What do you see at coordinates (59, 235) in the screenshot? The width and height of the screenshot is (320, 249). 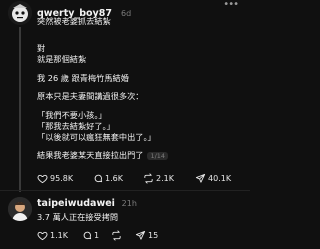 I see `like-count: 1.1K` at bounding box center [59, 235].